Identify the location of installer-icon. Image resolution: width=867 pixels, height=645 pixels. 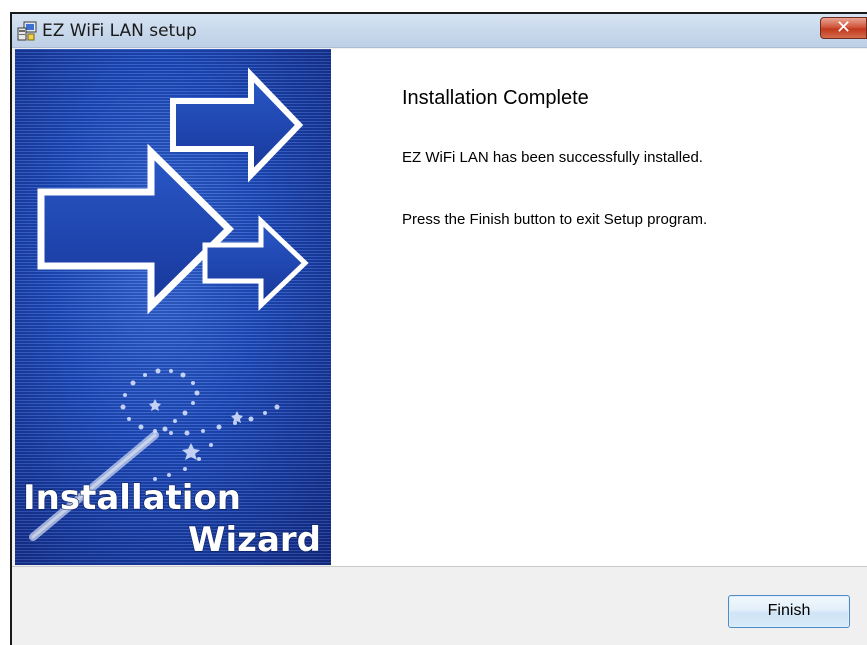
(27, 31).